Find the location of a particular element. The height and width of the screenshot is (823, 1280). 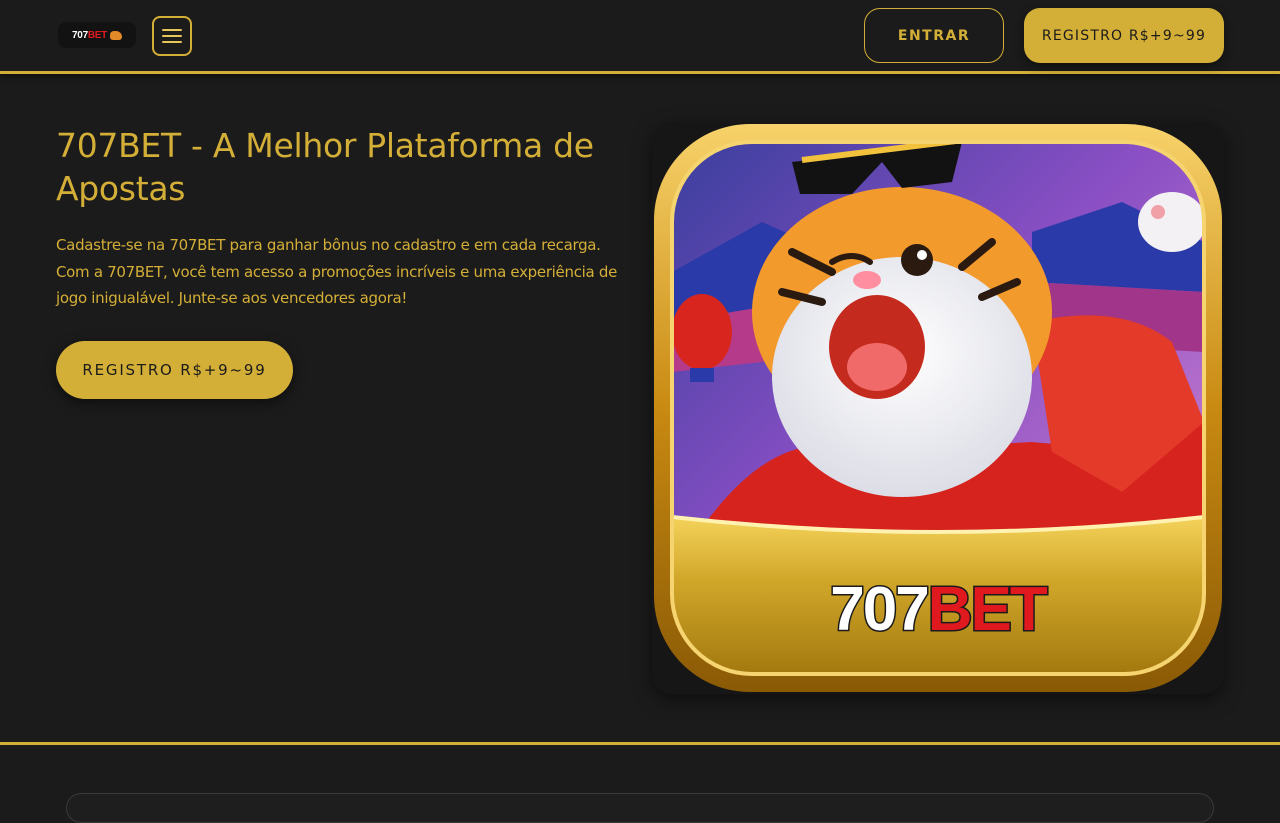

register-button-hero: REGISTRO R$+9~99 is located at coordinates (174, 370).